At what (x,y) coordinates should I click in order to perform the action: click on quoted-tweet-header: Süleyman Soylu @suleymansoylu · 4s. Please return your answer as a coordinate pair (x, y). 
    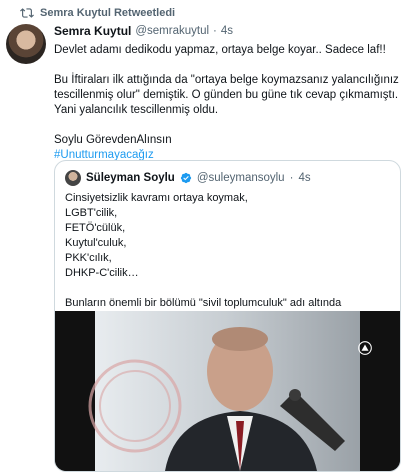
    Looking at the image, I should click on (188, 178).